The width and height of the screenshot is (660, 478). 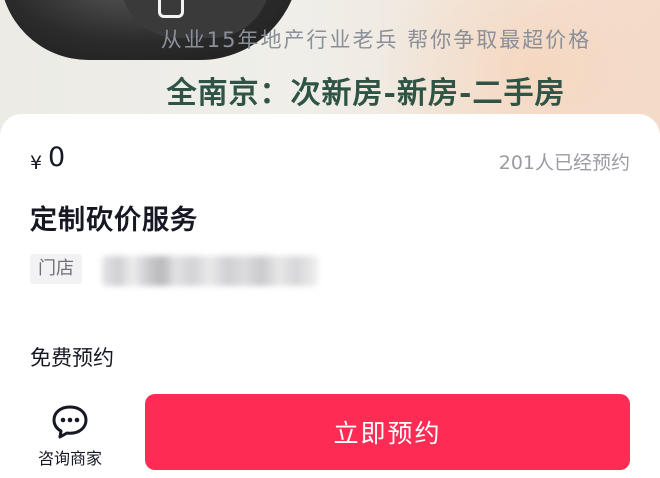 I want to click on price-row: ¥ 0 201人已经预约, so click(x=330, y=160).